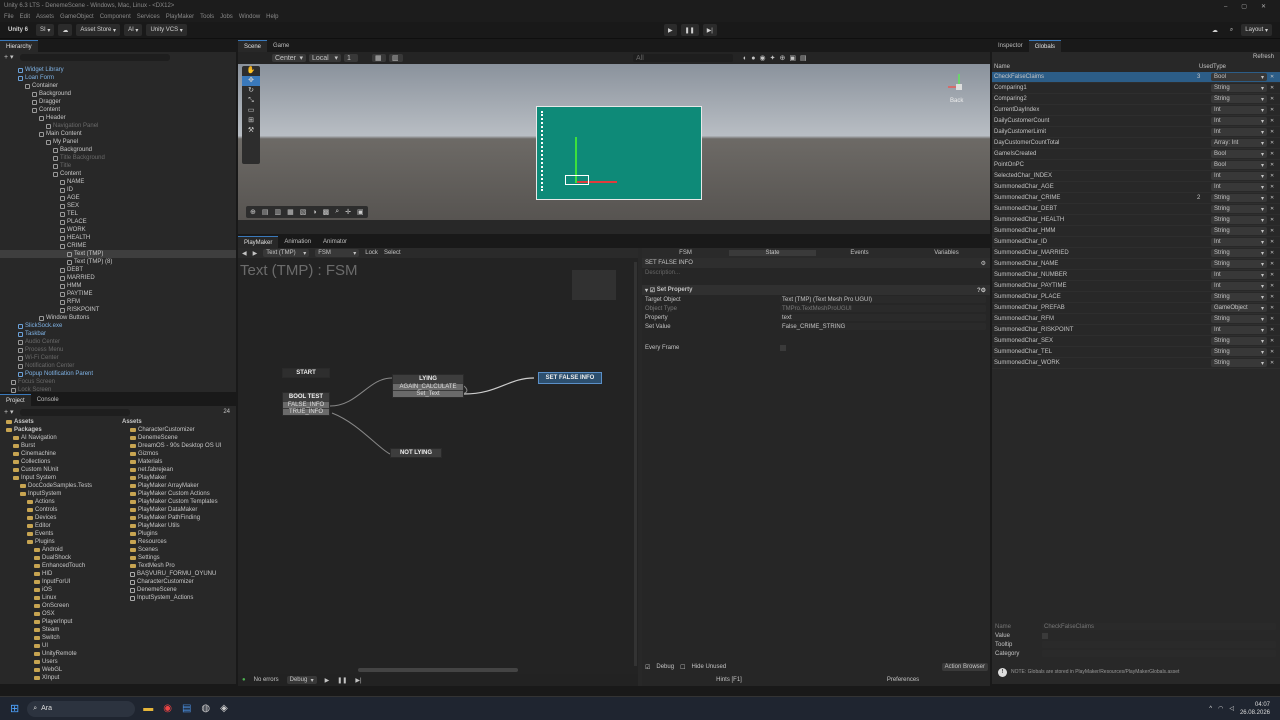 The width and height of the screenshot is (1280, 720). What do you see at coordinates (709, 30) in the screenshot?
I see `step-button: ▶|` at bounding box center [709, 30].